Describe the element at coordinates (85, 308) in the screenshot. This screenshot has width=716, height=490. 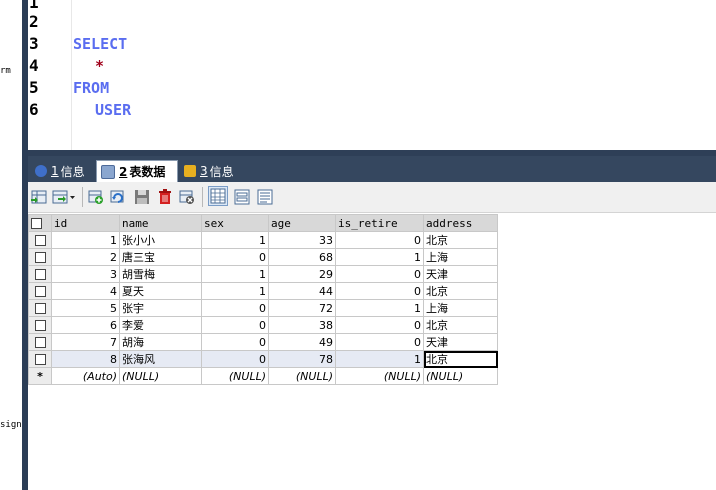
I see `cell-id: 5` at that location.